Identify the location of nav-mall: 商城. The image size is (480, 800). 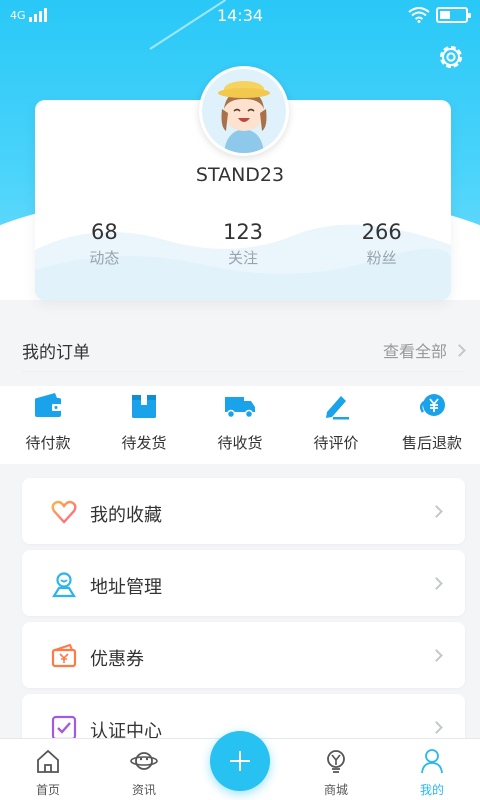
(336, 769).